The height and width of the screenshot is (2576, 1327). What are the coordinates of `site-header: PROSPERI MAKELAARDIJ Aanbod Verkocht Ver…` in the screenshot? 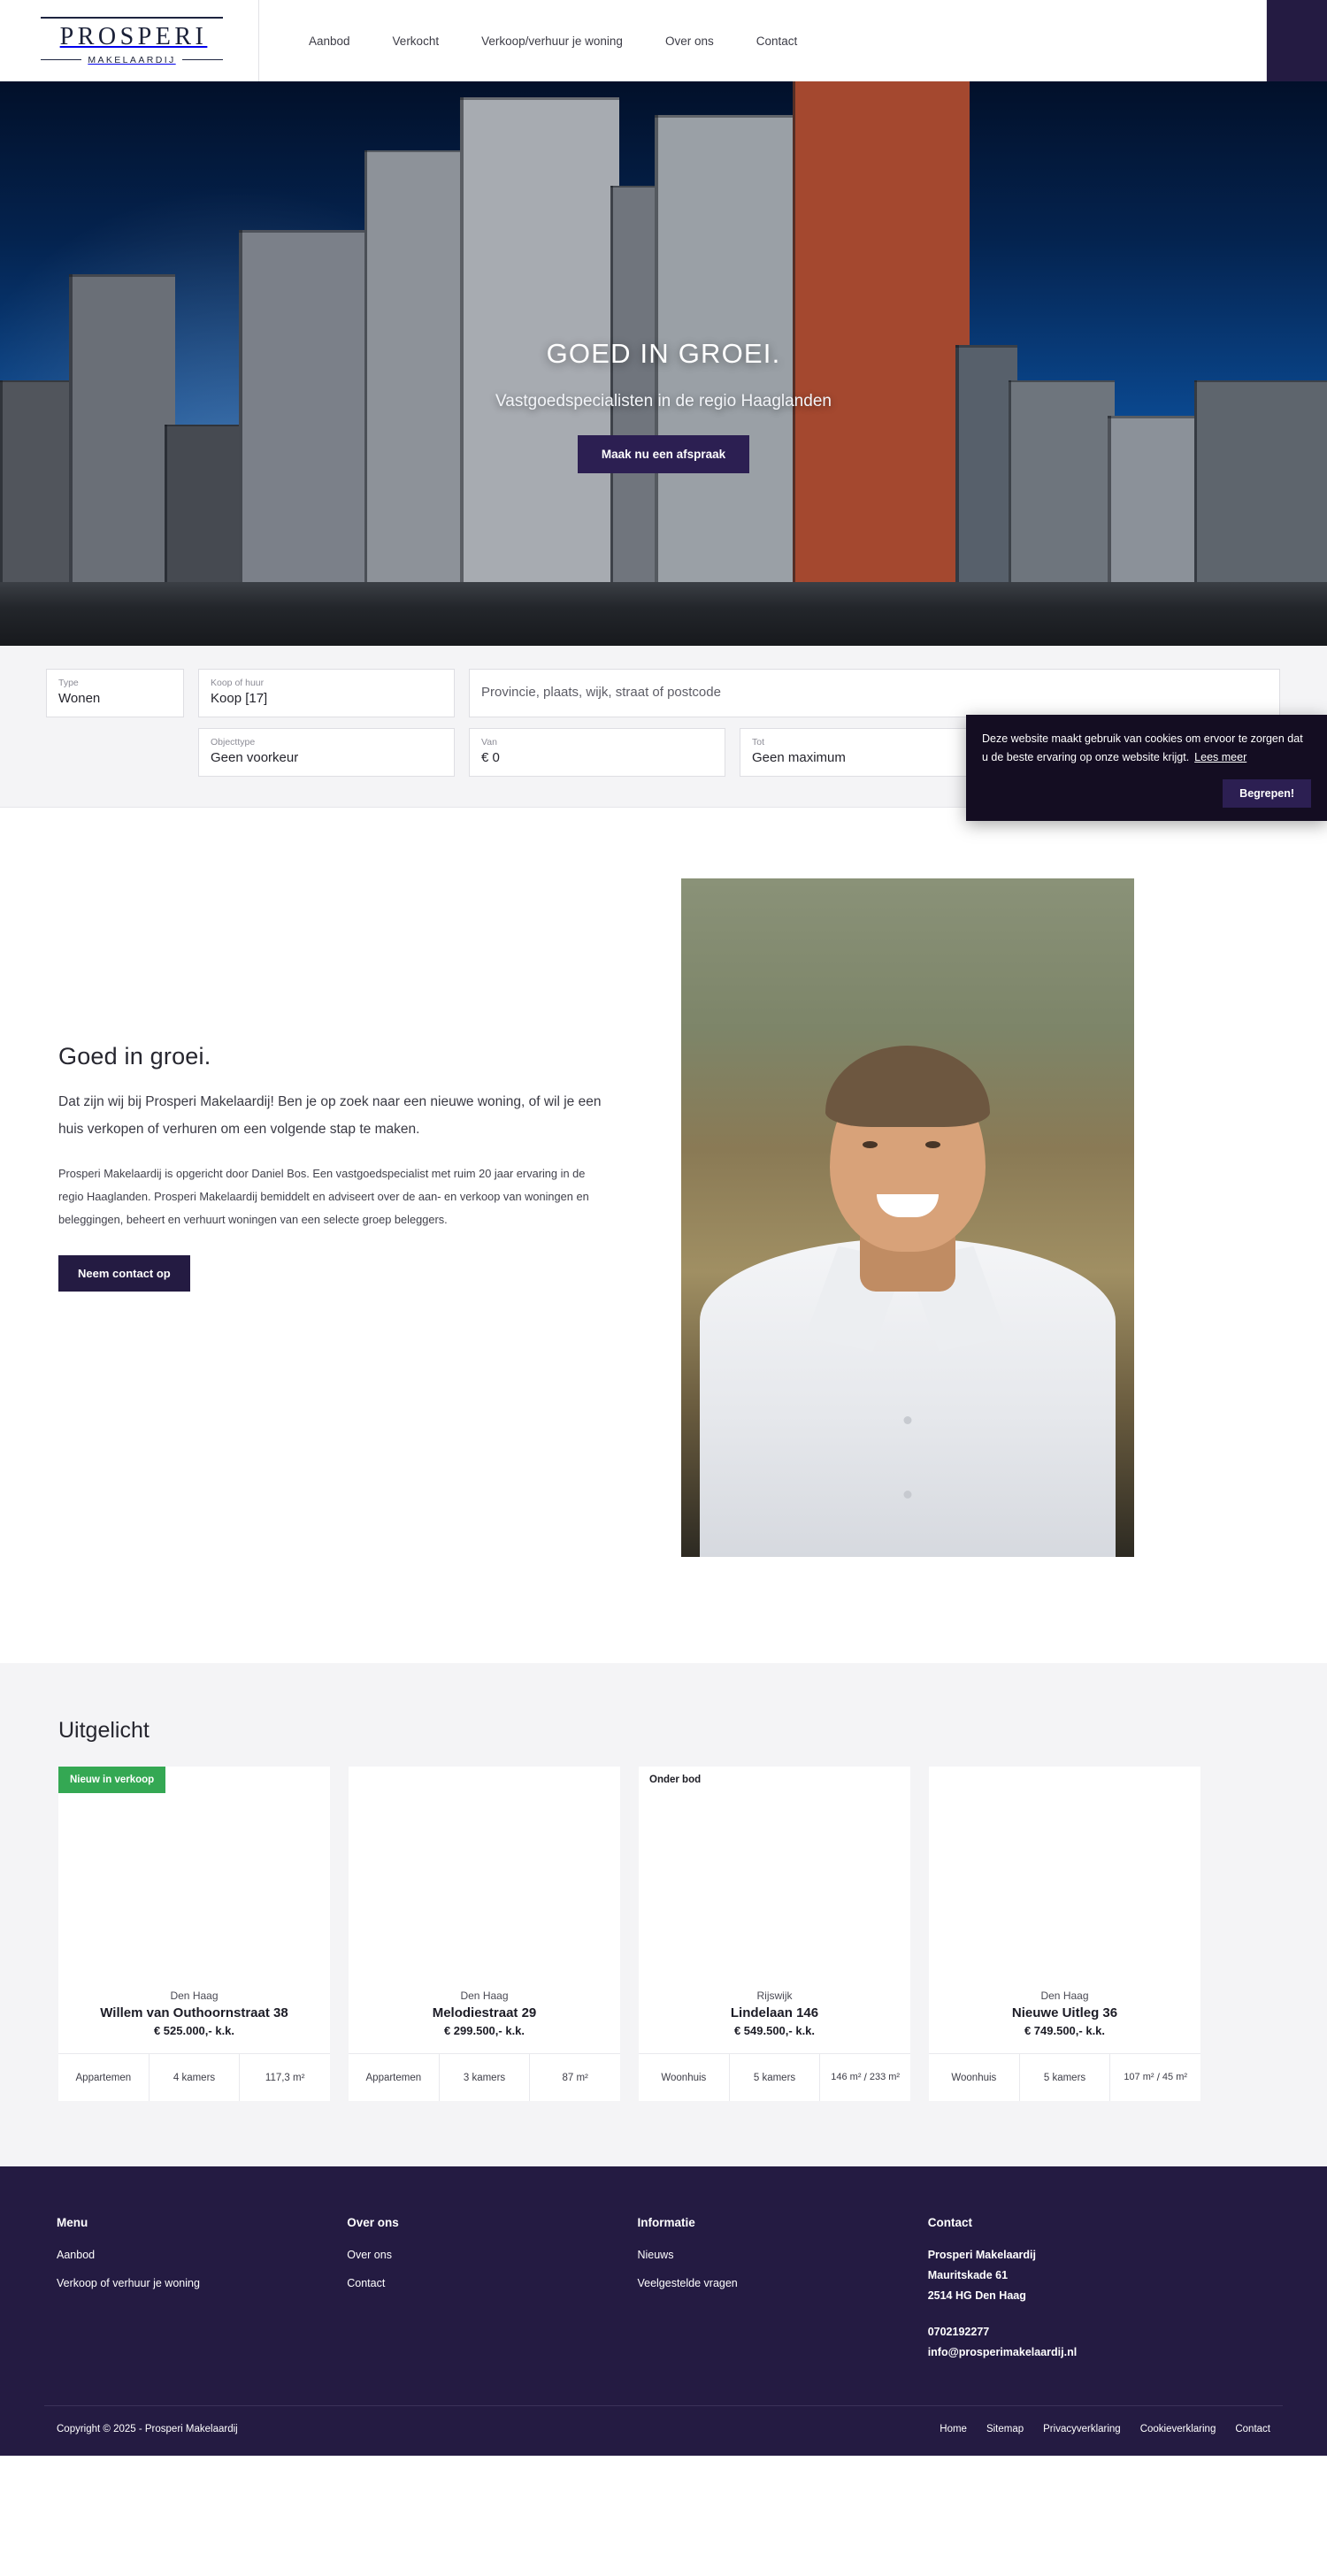 It's located at (663, 40).